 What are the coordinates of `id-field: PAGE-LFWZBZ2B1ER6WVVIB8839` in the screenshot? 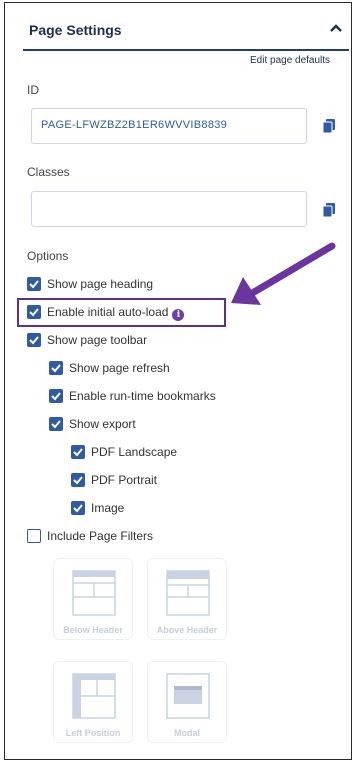 It's located at (169, 126).